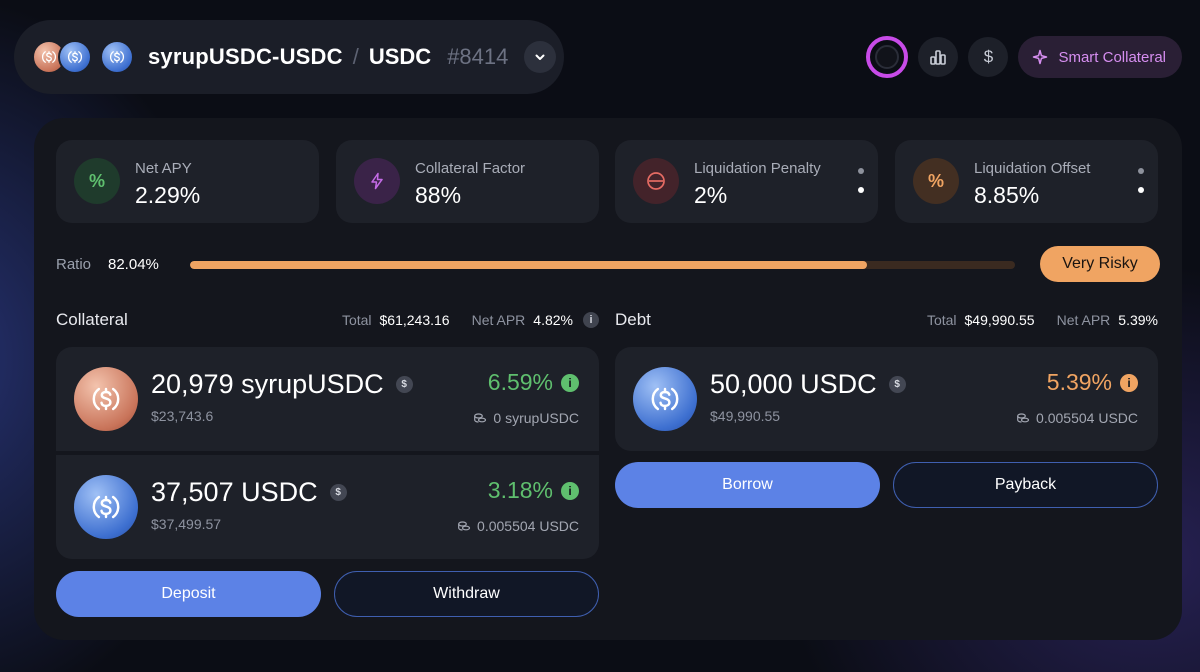  Describe the element at coordinates (1112, 57) in the screenshot. I see `smart-collateral-label: Smart Collateral` at that location.